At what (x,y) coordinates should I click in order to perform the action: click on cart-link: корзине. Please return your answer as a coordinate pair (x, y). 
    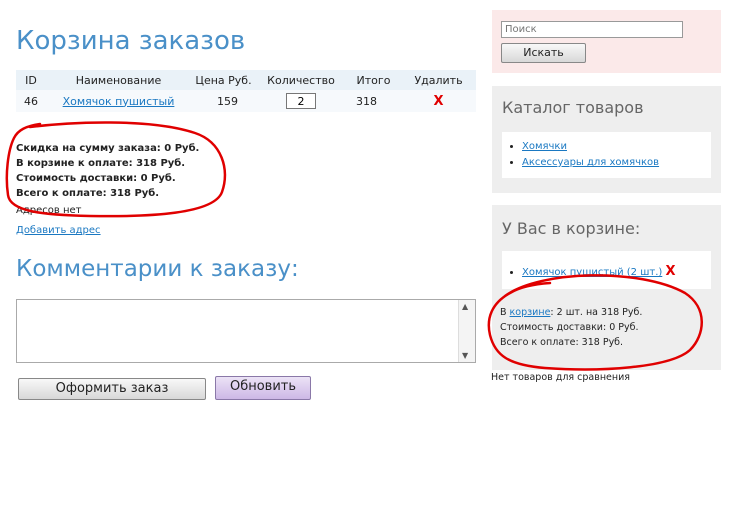
    Looking at the image, I should click on (530, 312).